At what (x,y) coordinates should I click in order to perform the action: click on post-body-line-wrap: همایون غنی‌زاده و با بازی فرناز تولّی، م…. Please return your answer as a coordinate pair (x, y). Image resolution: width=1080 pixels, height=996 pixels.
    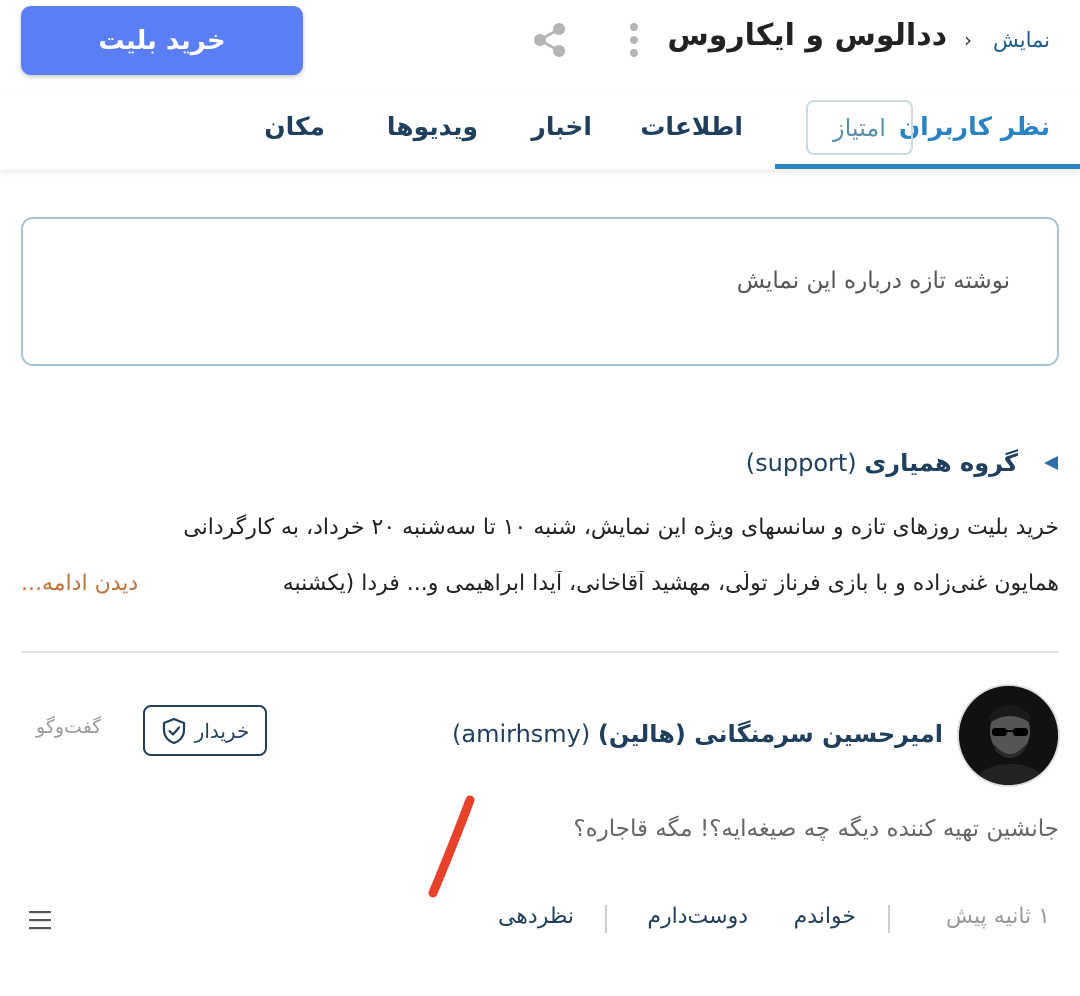
    Looking at the image, I should click on (540, 589).